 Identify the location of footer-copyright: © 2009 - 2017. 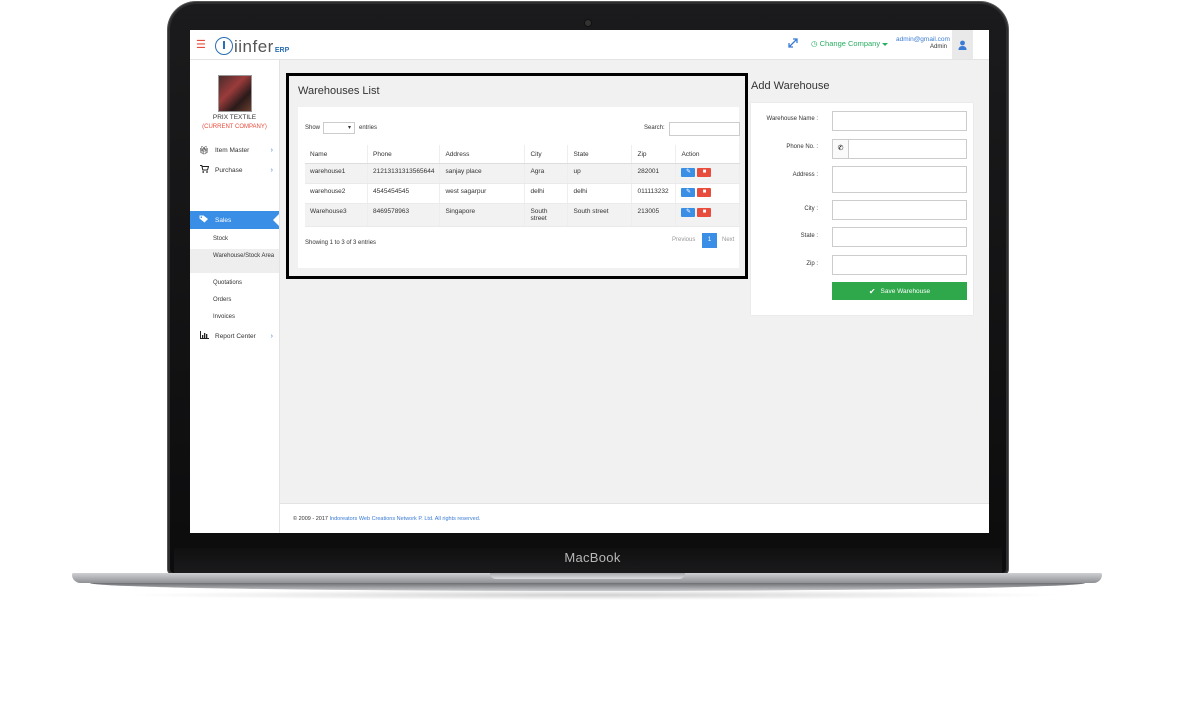
(310, 519).